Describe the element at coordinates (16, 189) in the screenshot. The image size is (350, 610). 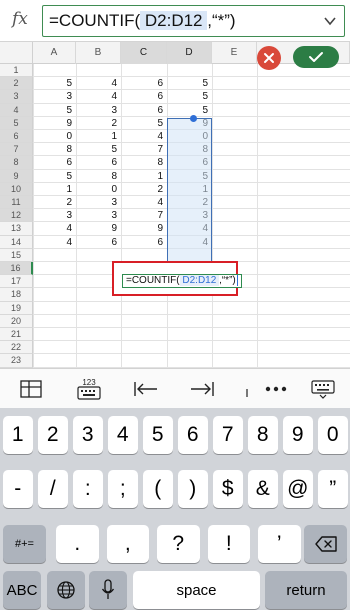
I see `row-header-10: 10` at that location.